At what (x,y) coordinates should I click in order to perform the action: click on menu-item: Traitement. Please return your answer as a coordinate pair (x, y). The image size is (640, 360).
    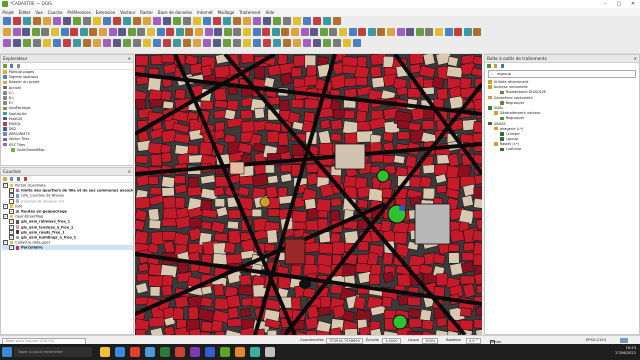
    Looking at the image, I should click on (250, 11).